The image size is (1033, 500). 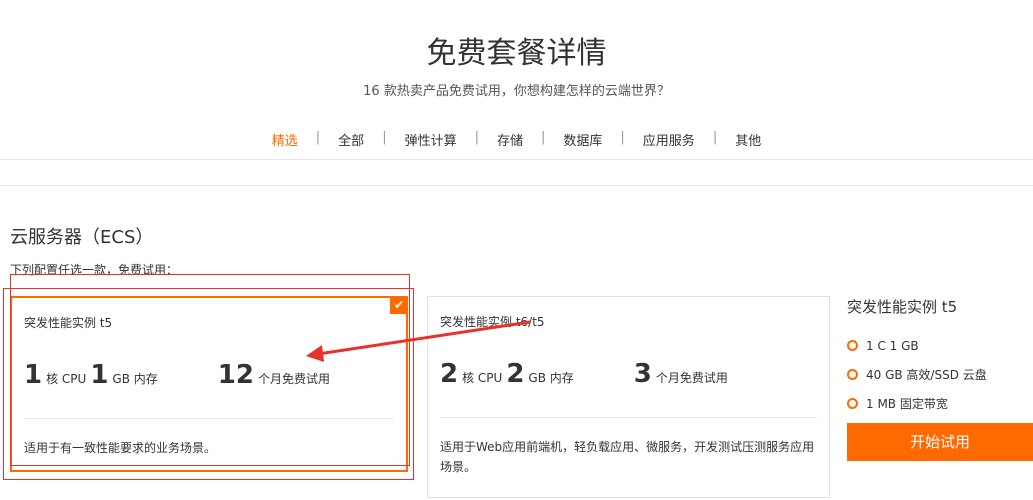 I want to click on section-hint: 下列配置任选一款，免费试用：, so click(x=94, y=270).